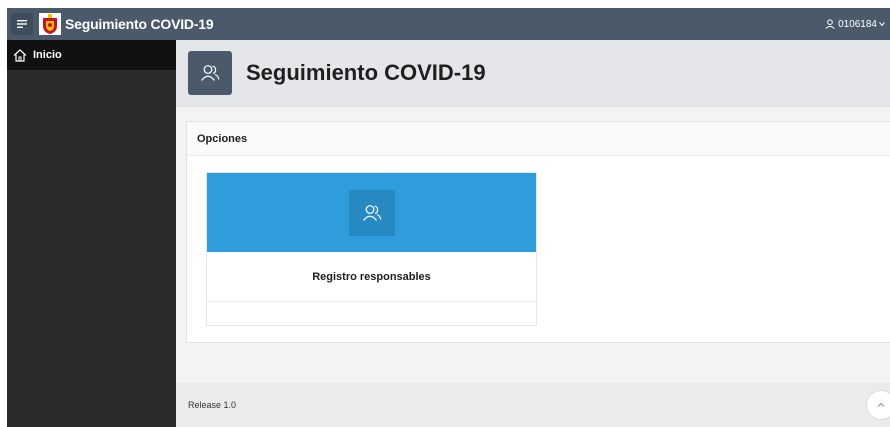 This screenshot has width=890, height=427. What do you see at coordinates (830, 24) in the screenshot?
I see `user-icon` at bounding box center [830, 24].